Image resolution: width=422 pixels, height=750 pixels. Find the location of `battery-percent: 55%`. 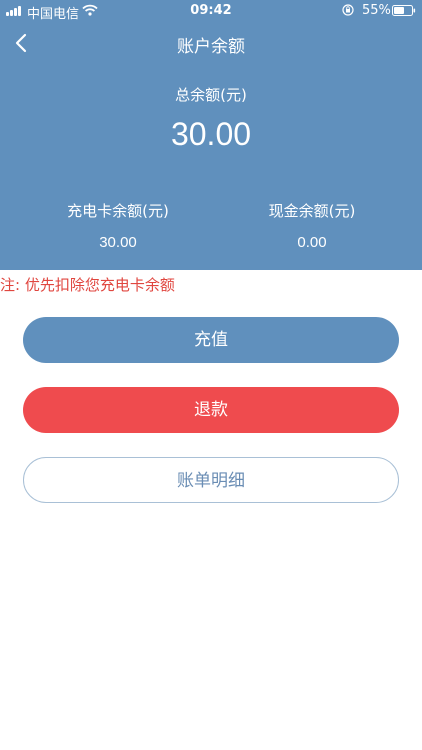

battery-percent: 55% is located at coordinates (376, 10).